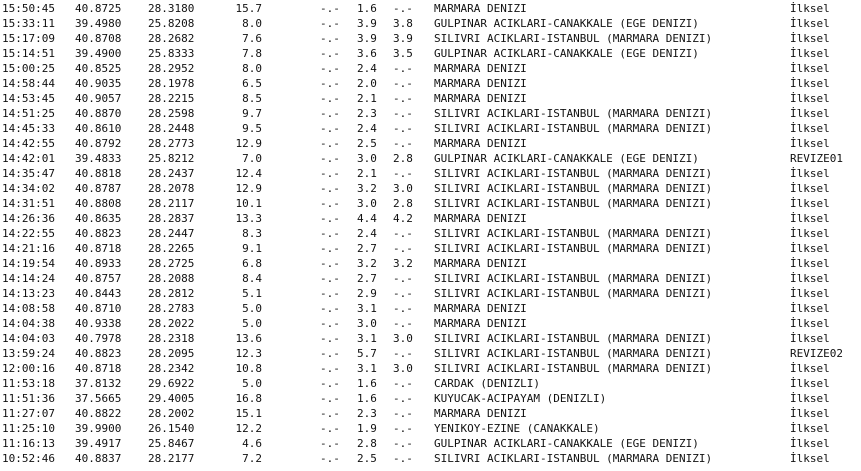 The width and height of the screenshot is (861, 471). Describe the element at coordinates (252, 263) in the screenshot. I see `depth-cell: 6.8` at that location.